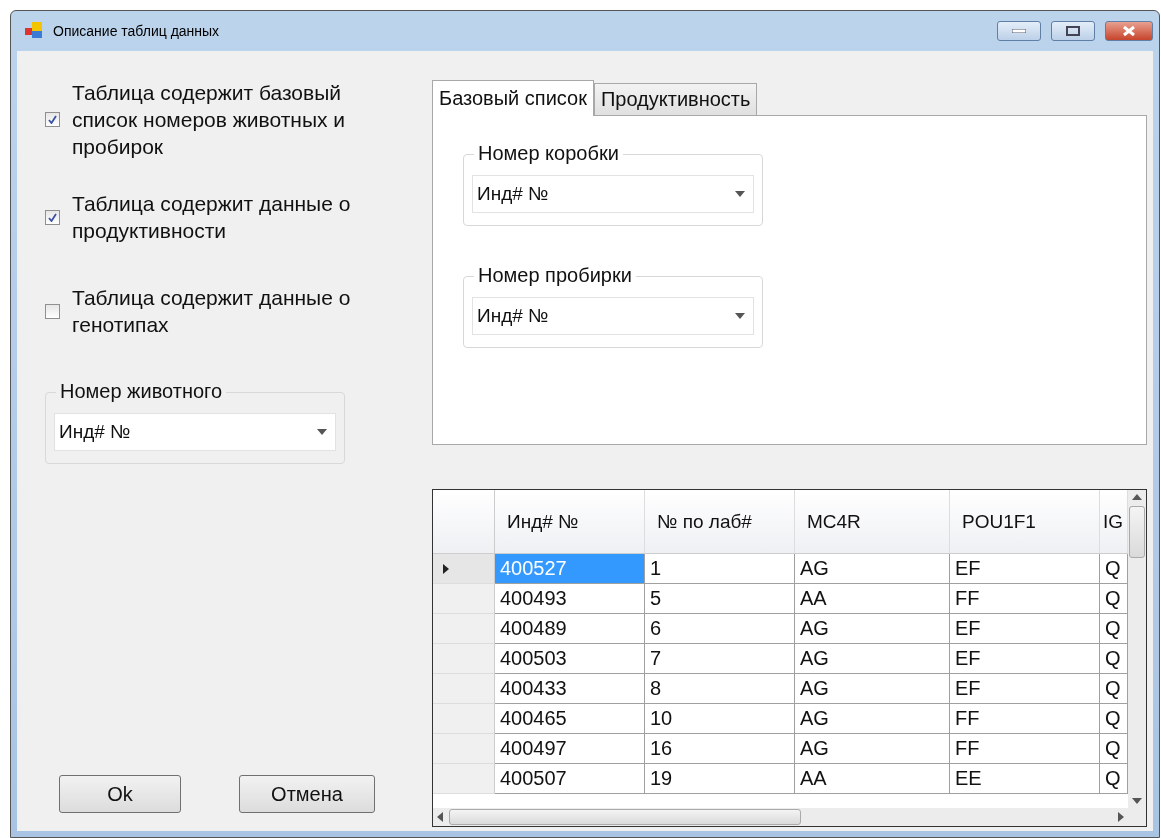 The image size is (1161, 838). I want to click on table-cell: 400493, so click(570, 599).